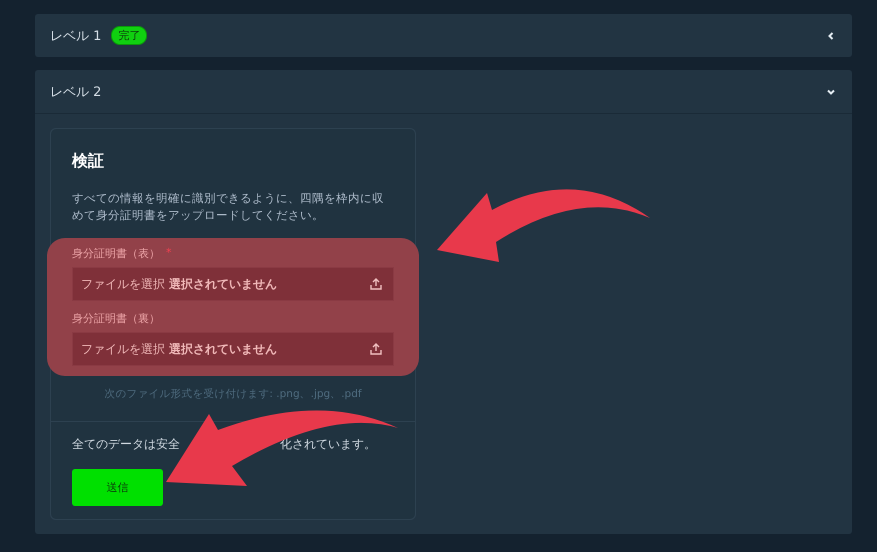  What do you see at coordinates (116, 318) in the screenshot?
I see `field-label: 身分証明書（裏）` at bounding box center [116, 318].